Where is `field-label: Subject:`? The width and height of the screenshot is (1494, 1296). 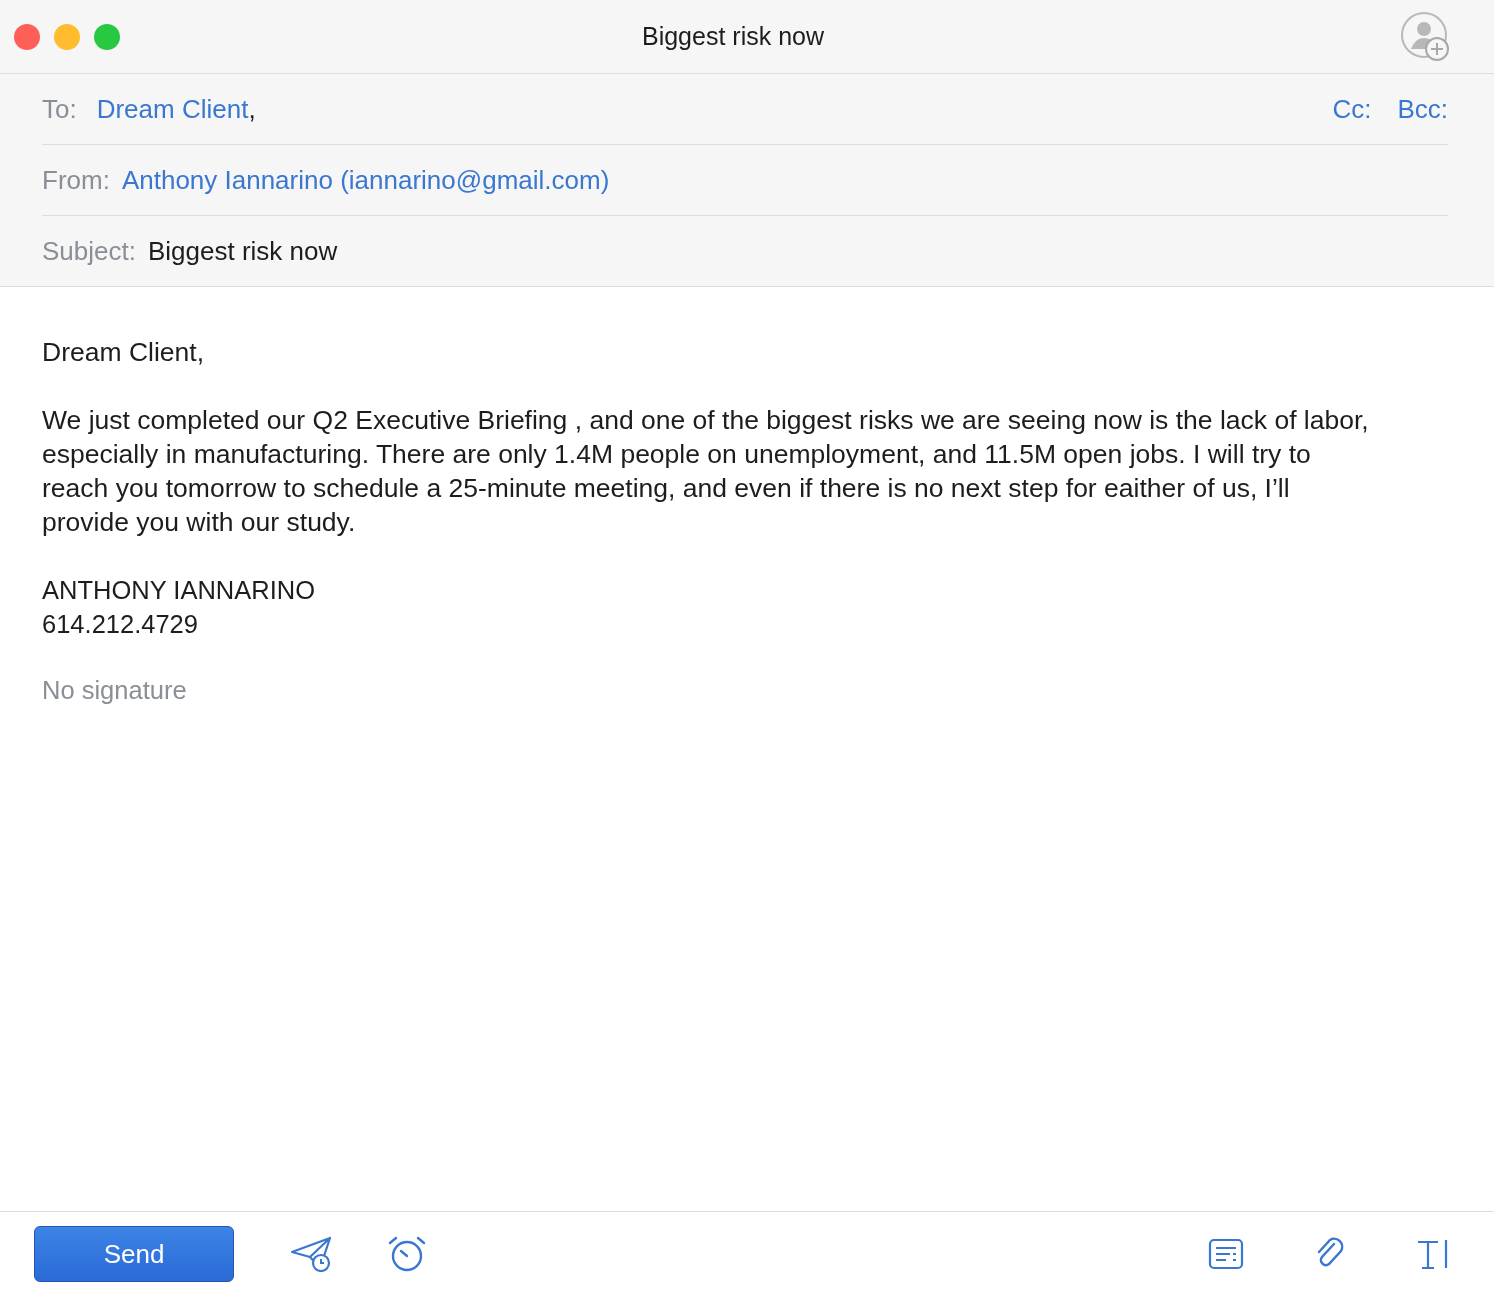
field-label: Subject: is located at coordinates (89, 251).